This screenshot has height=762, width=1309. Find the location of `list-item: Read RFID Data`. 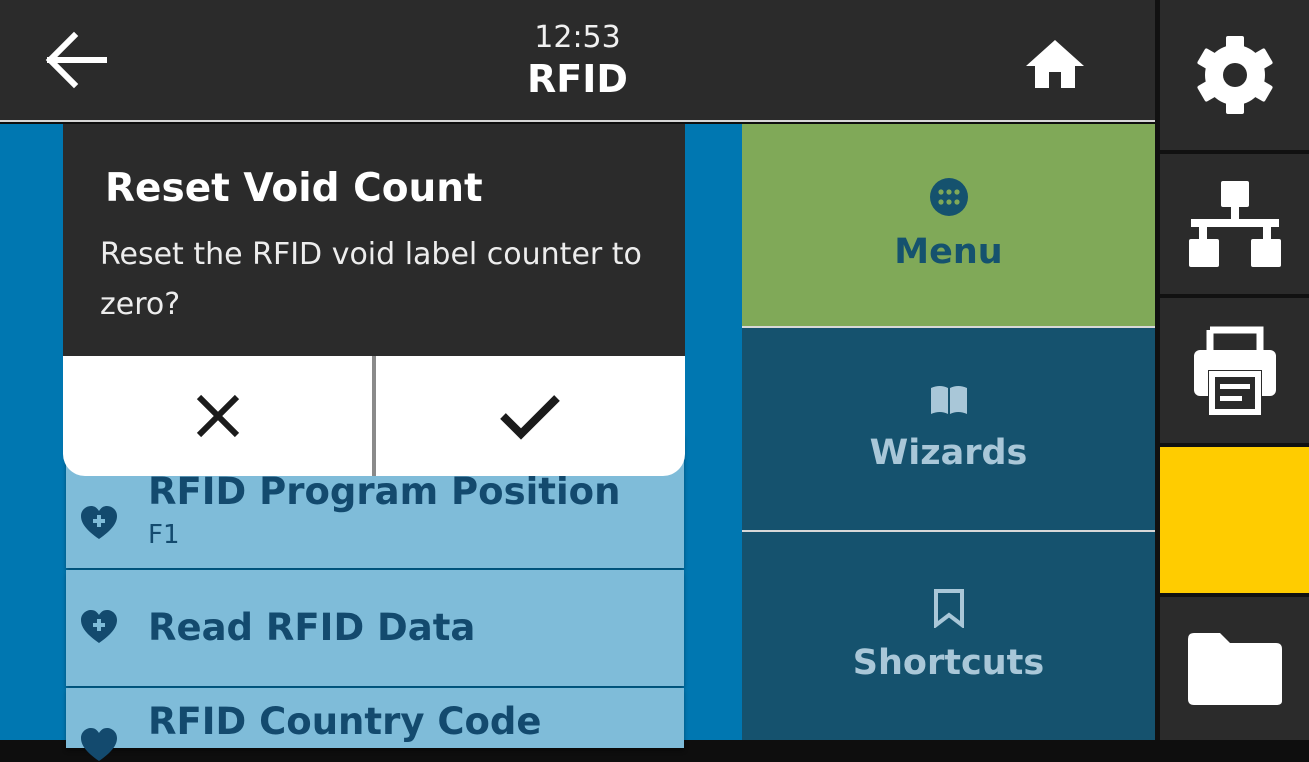

list-item: Read RFID Data is located at coordinates (375, 628).